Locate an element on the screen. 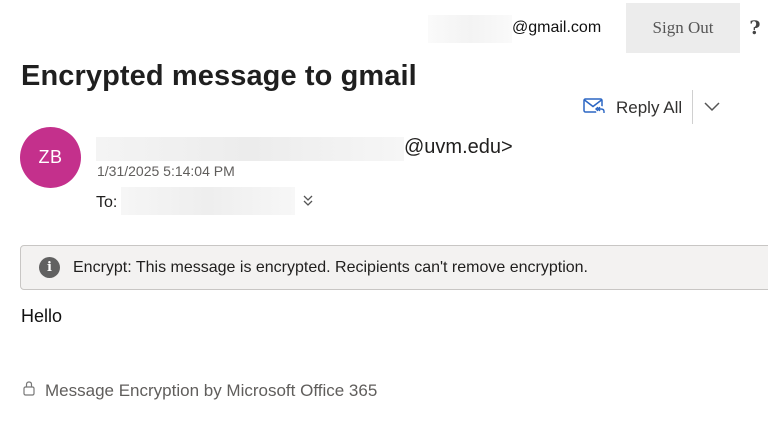 The width and height of the screenshot is (768, 422). reply-all-button: Reply All is located at coordinates (632, 108).